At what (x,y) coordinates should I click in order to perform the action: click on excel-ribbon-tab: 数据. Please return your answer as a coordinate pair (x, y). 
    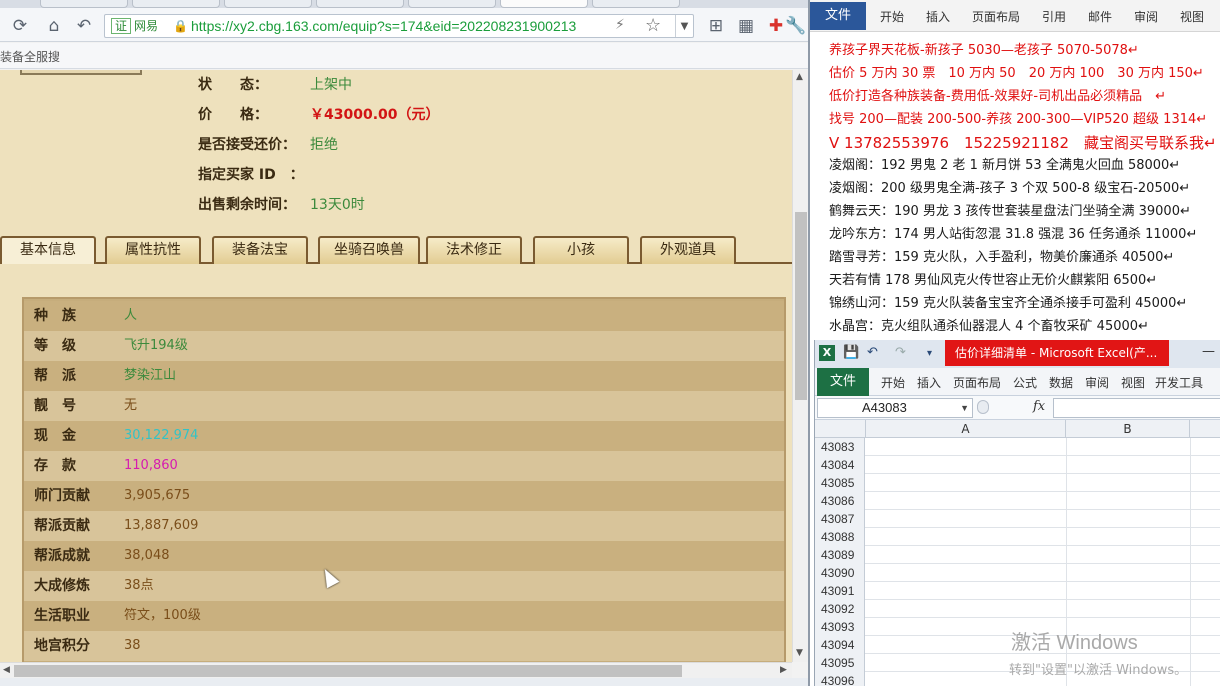
    Looking at the image, I should click on (1061, 382).